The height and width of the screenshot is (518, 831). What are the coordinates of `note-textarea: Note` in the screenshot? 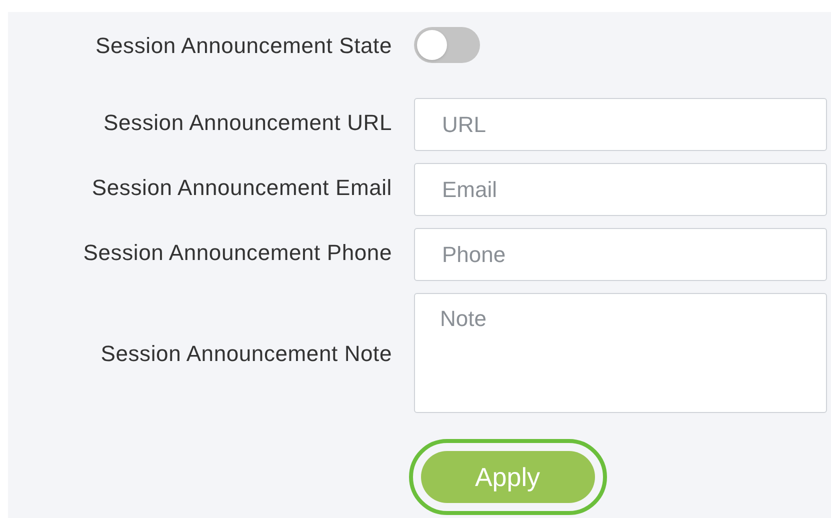 It's located at (620, 353).